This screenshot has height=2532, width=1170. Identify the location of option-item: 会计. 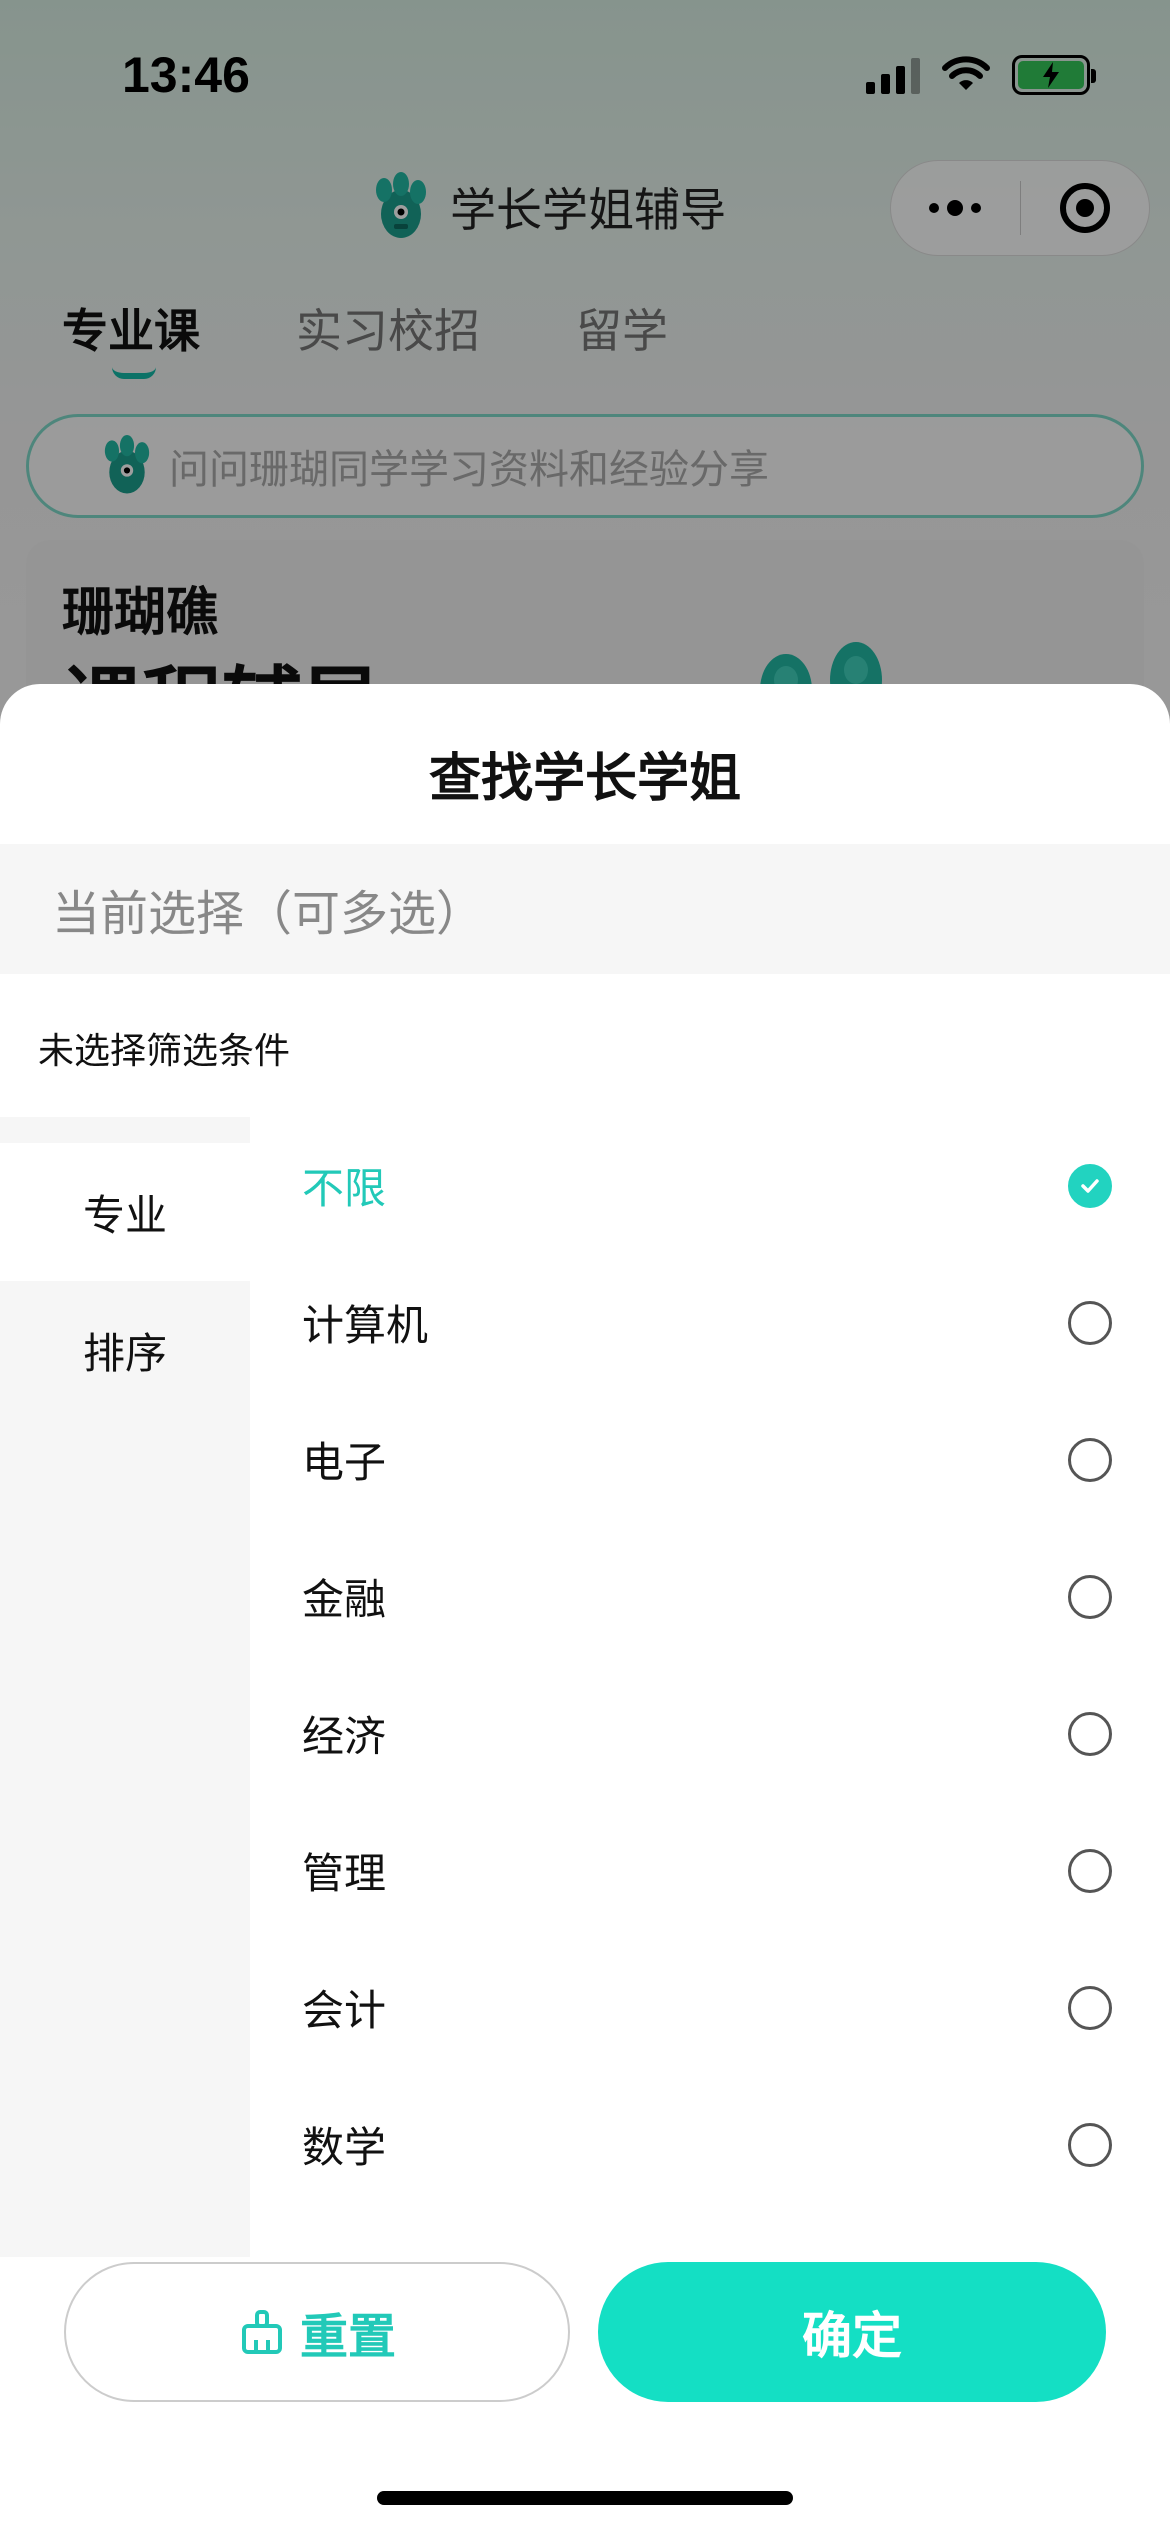
(710, 2007).